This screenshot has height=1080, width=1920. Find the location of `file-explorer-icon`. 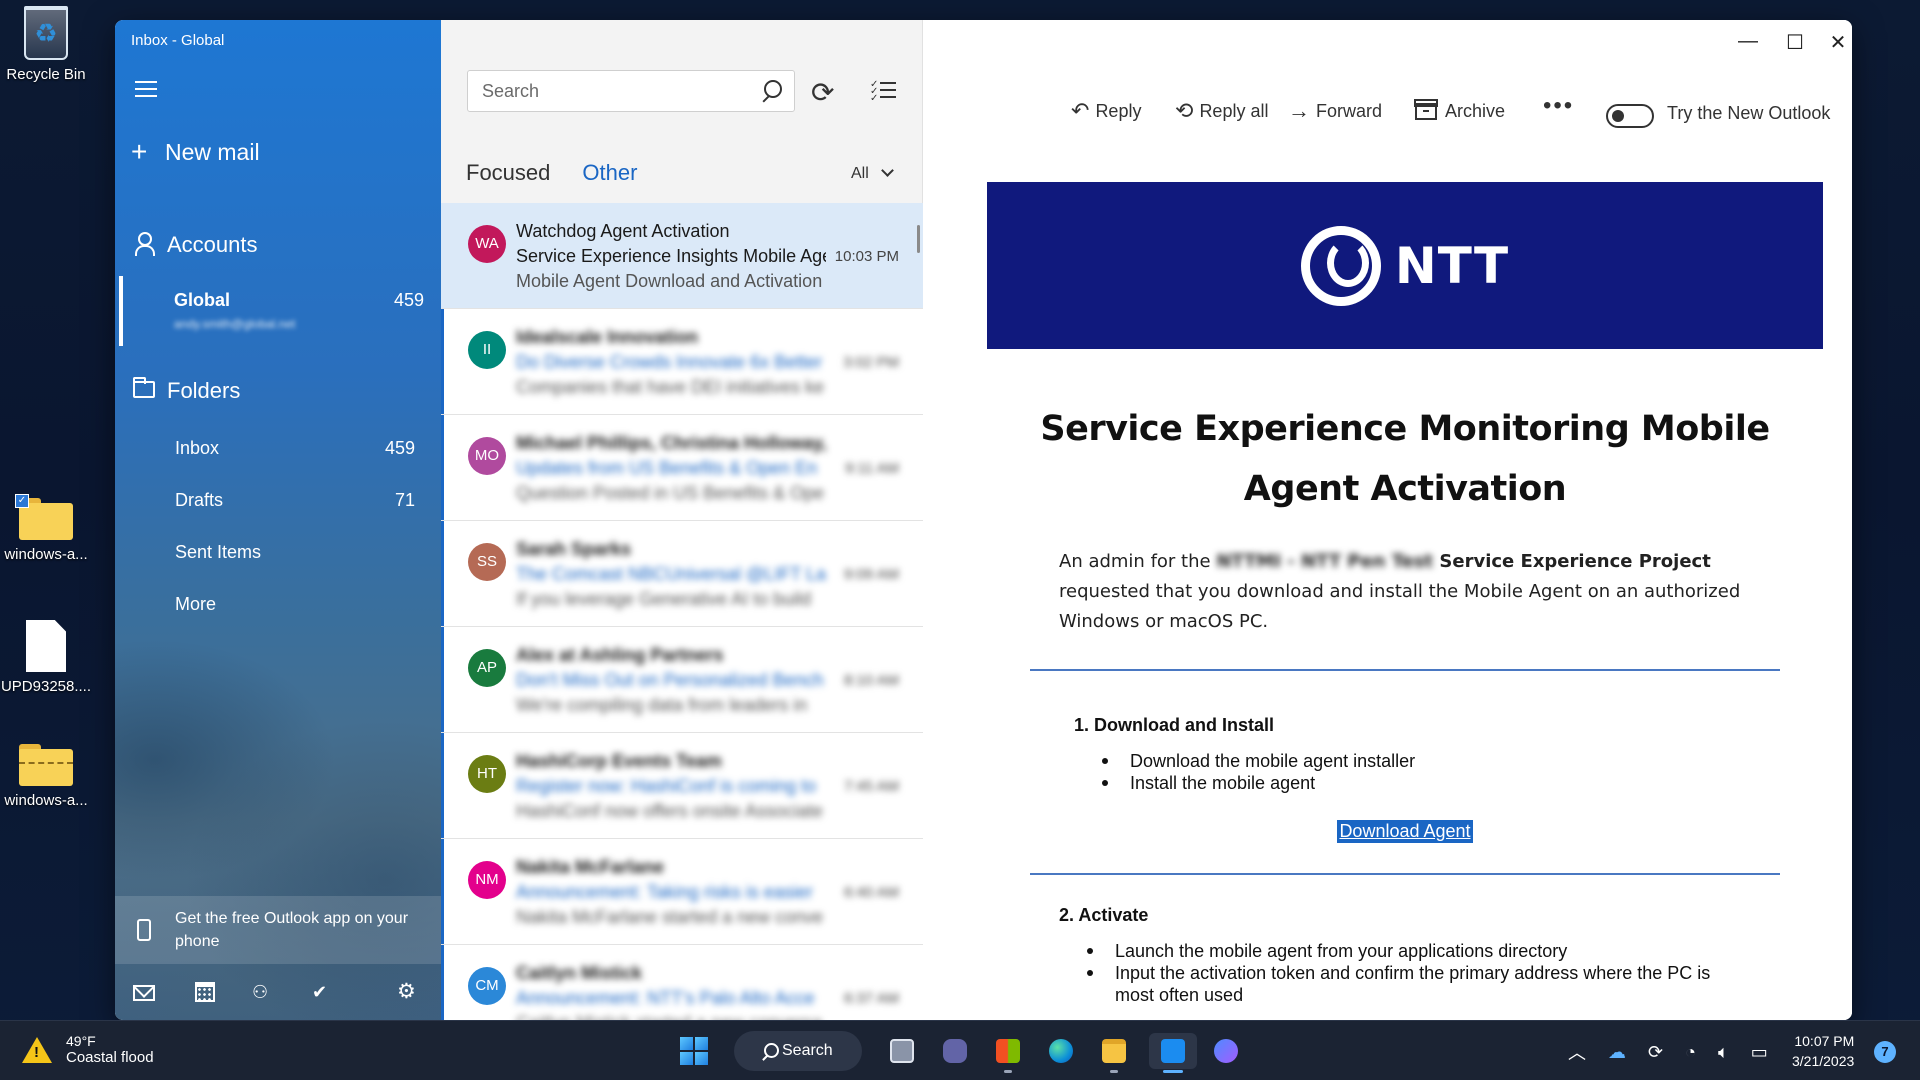

file-explorer-icon is located at coordinates (1114, 1053).